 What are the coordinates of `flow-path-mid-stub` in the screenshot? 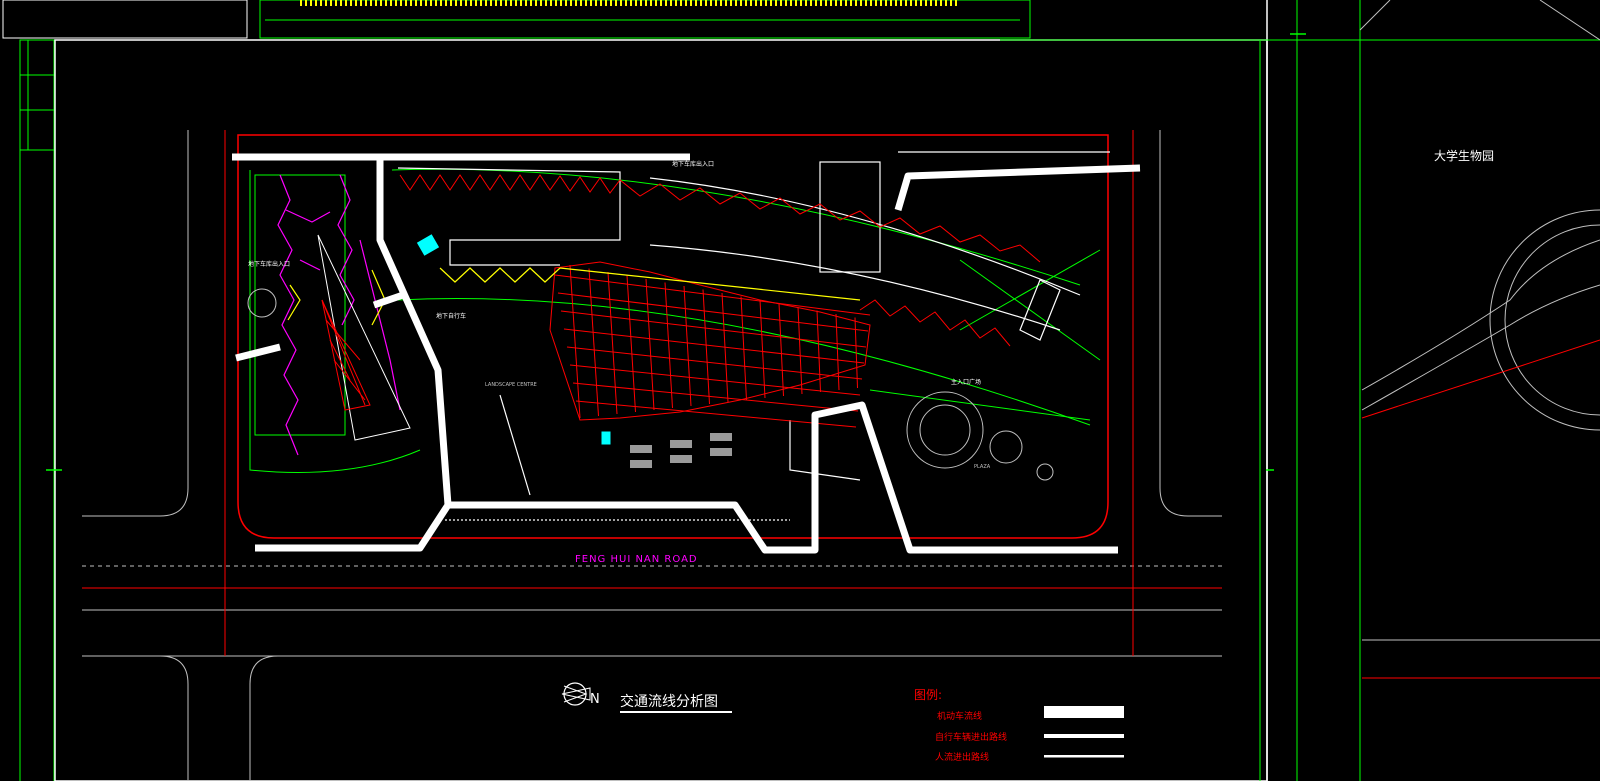 It's located at (388, 300).